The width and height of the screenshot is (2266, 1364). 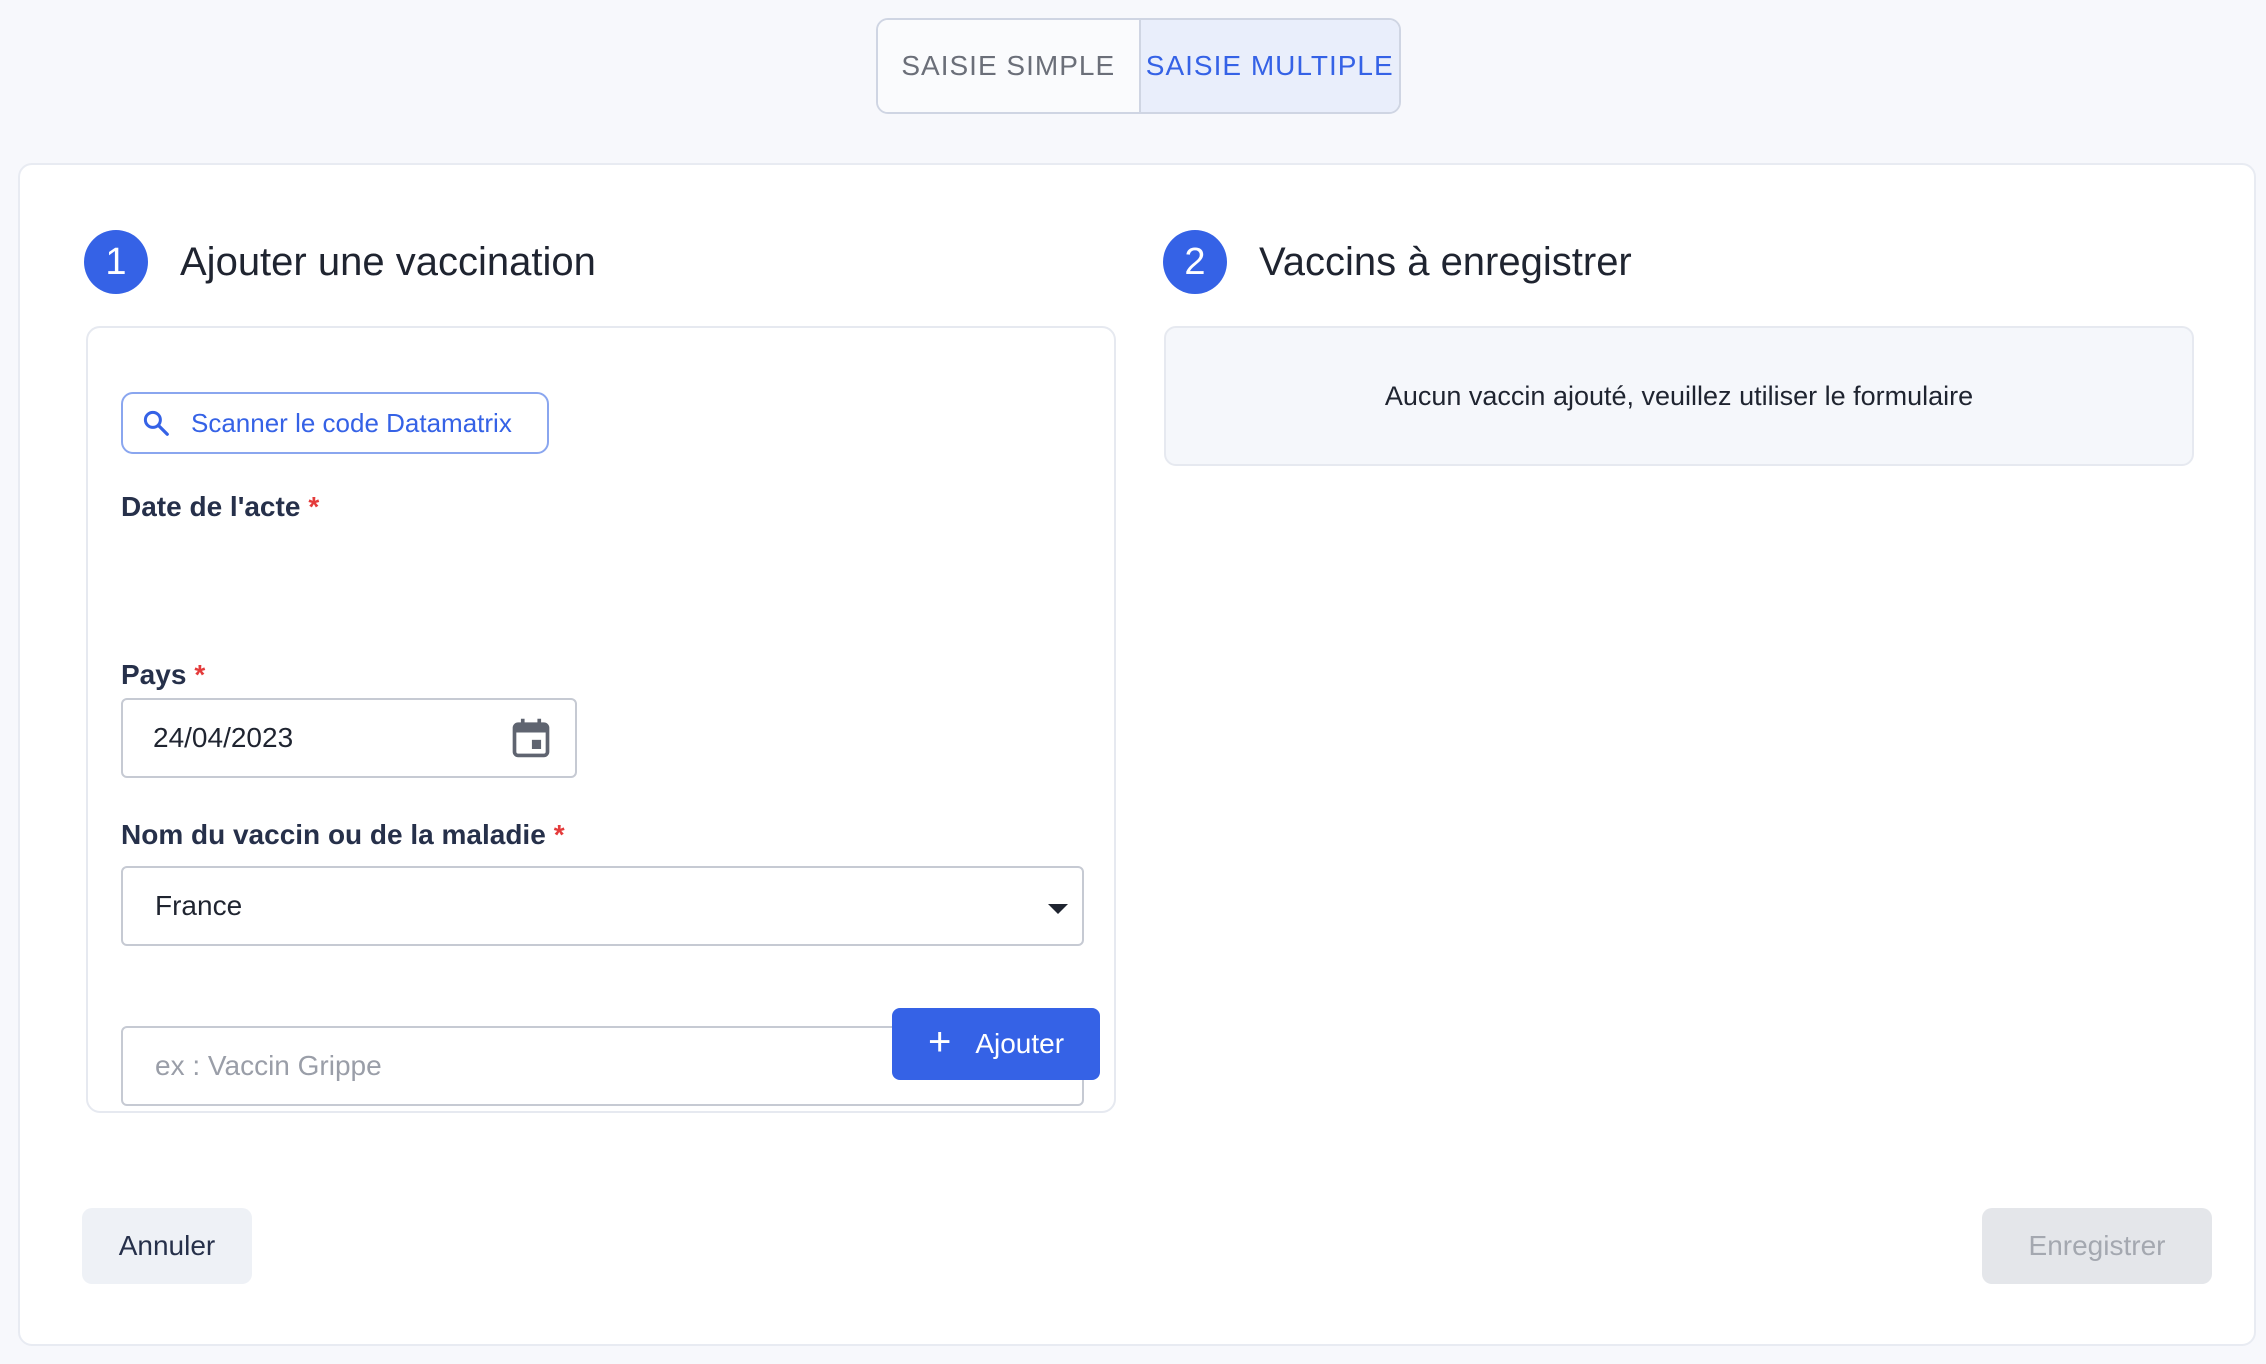 What do you see at coordinates (268, 1065) in the screenshot?
I see `vaccine-placeholder: ex : Vaccin Grippe` at bounding box center [268, 1065].